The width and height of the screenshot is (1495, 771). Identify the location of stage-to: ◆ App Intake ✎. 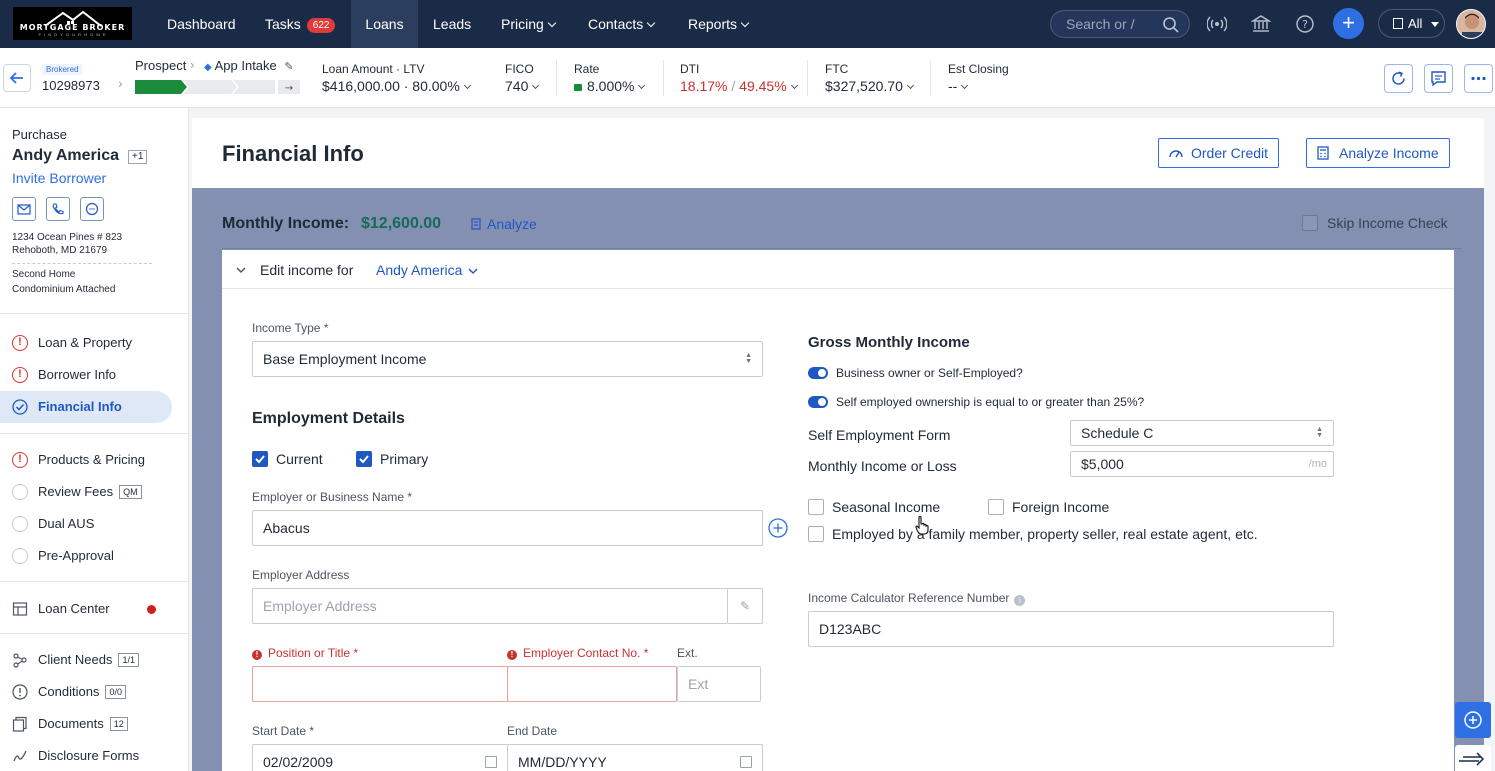
(249, 65).